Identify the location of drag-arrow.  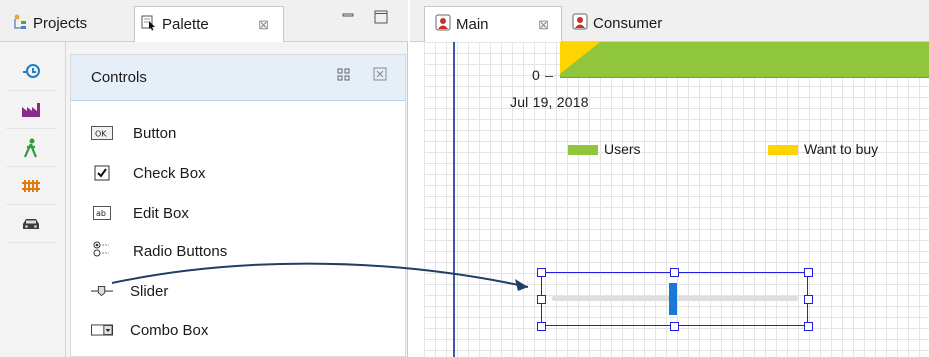
(320, 276).